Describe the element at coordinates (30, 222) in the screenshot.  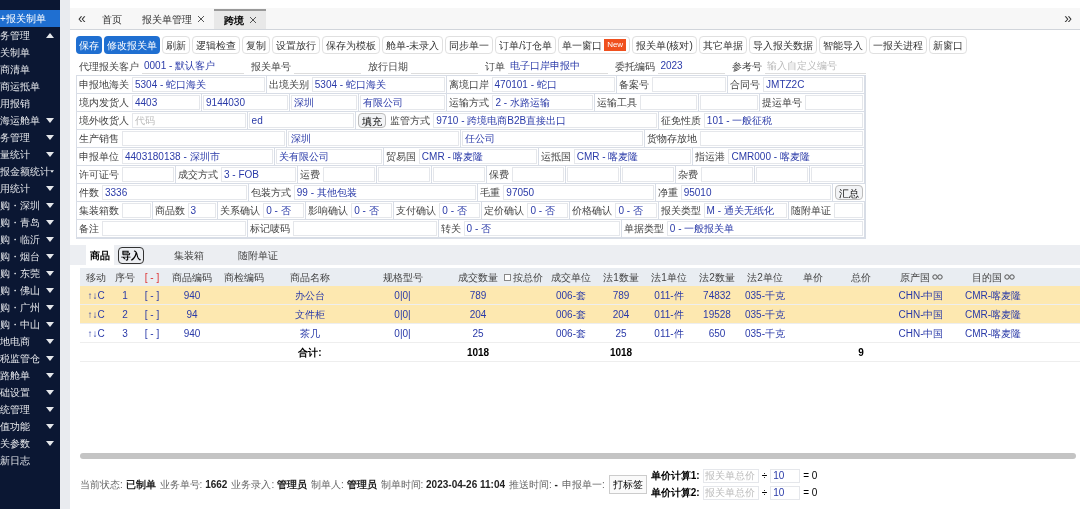
I see `sidebar-group: 购・青岛` at that location.